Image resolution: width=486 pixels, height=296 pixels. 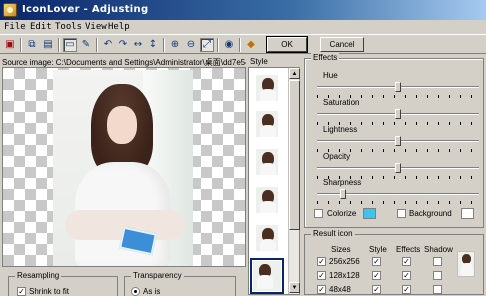 I want to click on shadow-header: Shadow, so click(x=438, y=249).